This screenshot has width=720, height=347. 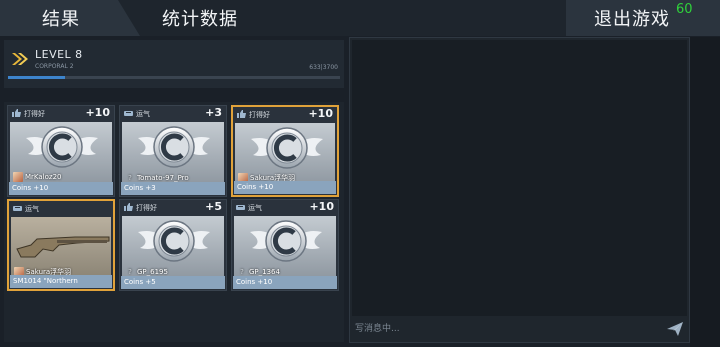 I want to click on reward-footer: SM1014 "Northern, so click(x=61, y=281).